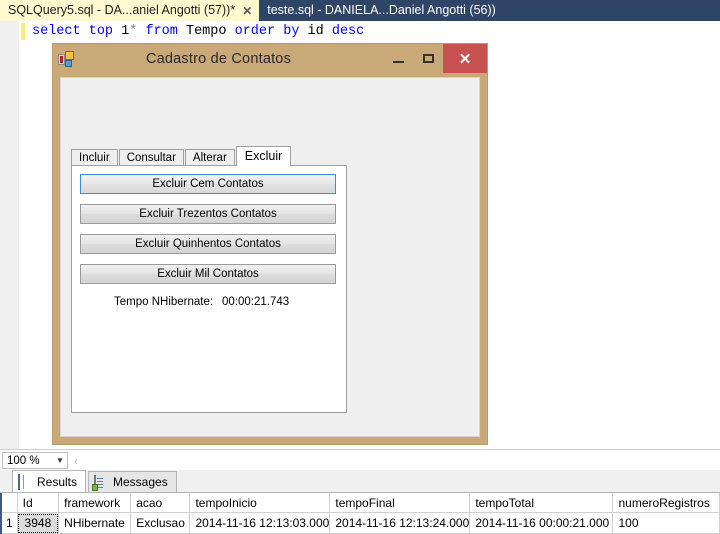 The image size is (720, 534). What do you see at coordinates (140, 482) in the screenshot?
I see `tab-messages-label: Messages` at bounding box center [140, 482].